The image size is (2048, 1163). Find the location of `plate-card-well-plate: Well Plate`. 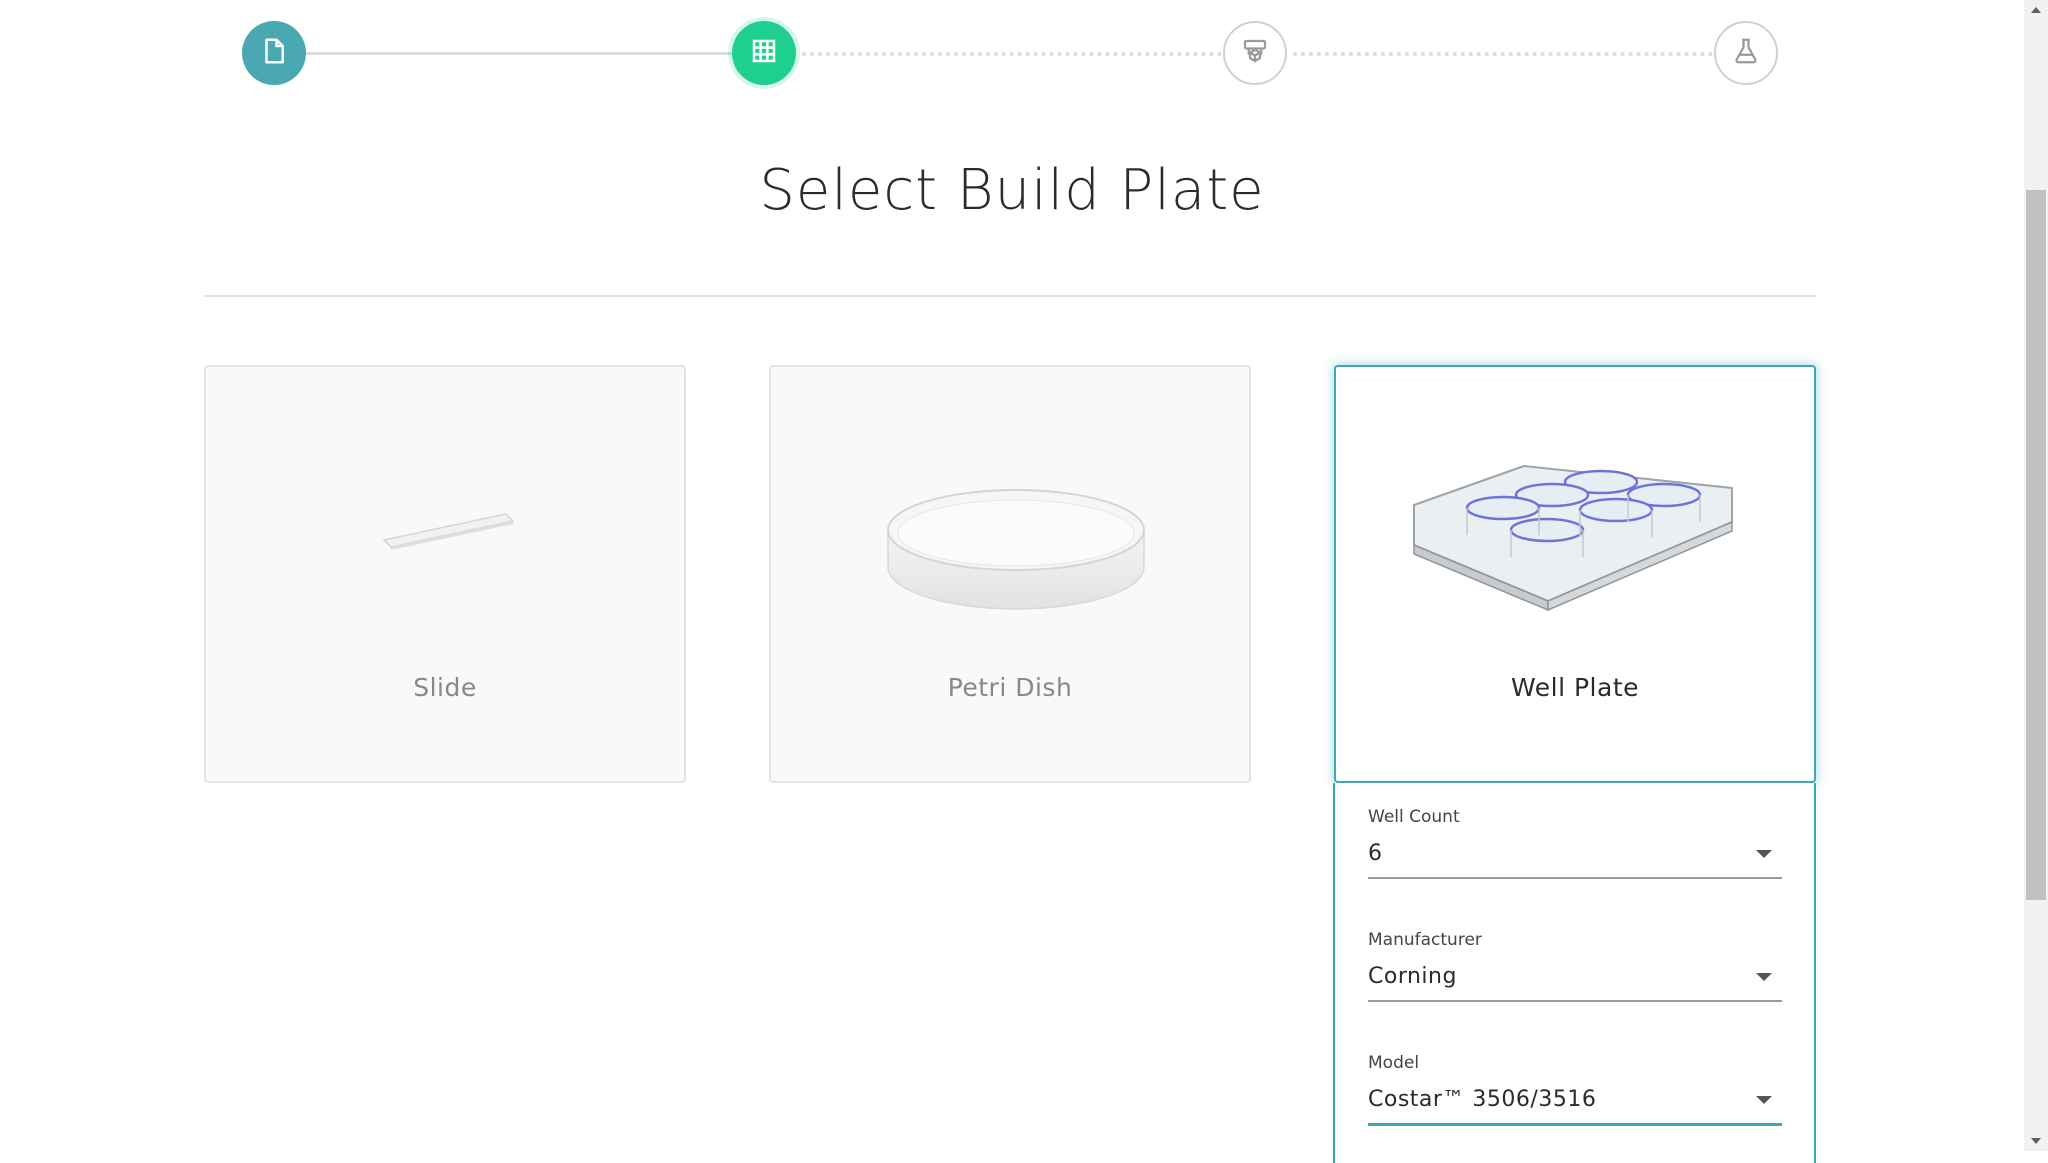

plate-card-well-plate: Well Plate is located at coordinates (1575, 574).